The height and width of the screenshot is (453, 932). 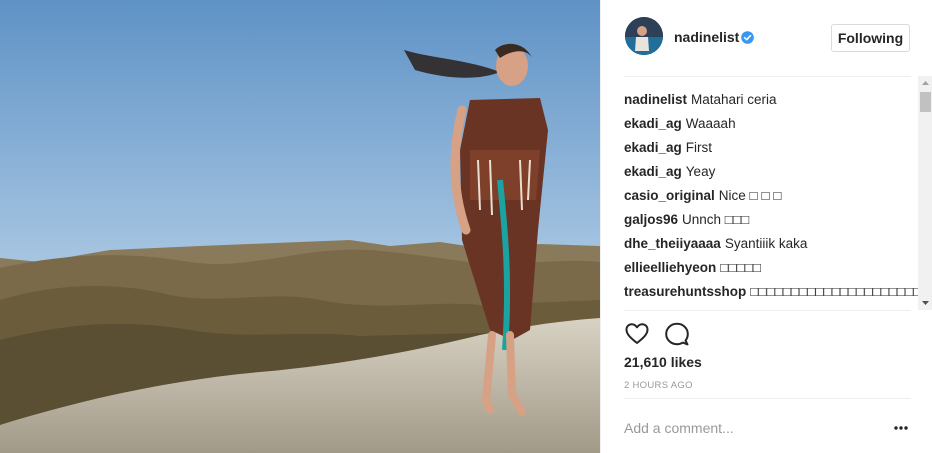 What do you see at coordinates (658, 385) in the screenshot?
I see `post-timestamp: 2 HOURS AGO` at bounding box center [658, 385].